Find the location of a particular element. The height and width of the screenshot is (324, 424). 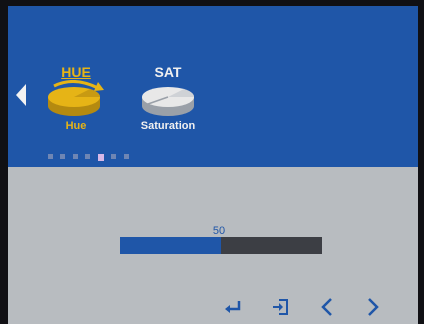

menu-item-saturation: SAT Saturation is located at coordinates (168, 98).